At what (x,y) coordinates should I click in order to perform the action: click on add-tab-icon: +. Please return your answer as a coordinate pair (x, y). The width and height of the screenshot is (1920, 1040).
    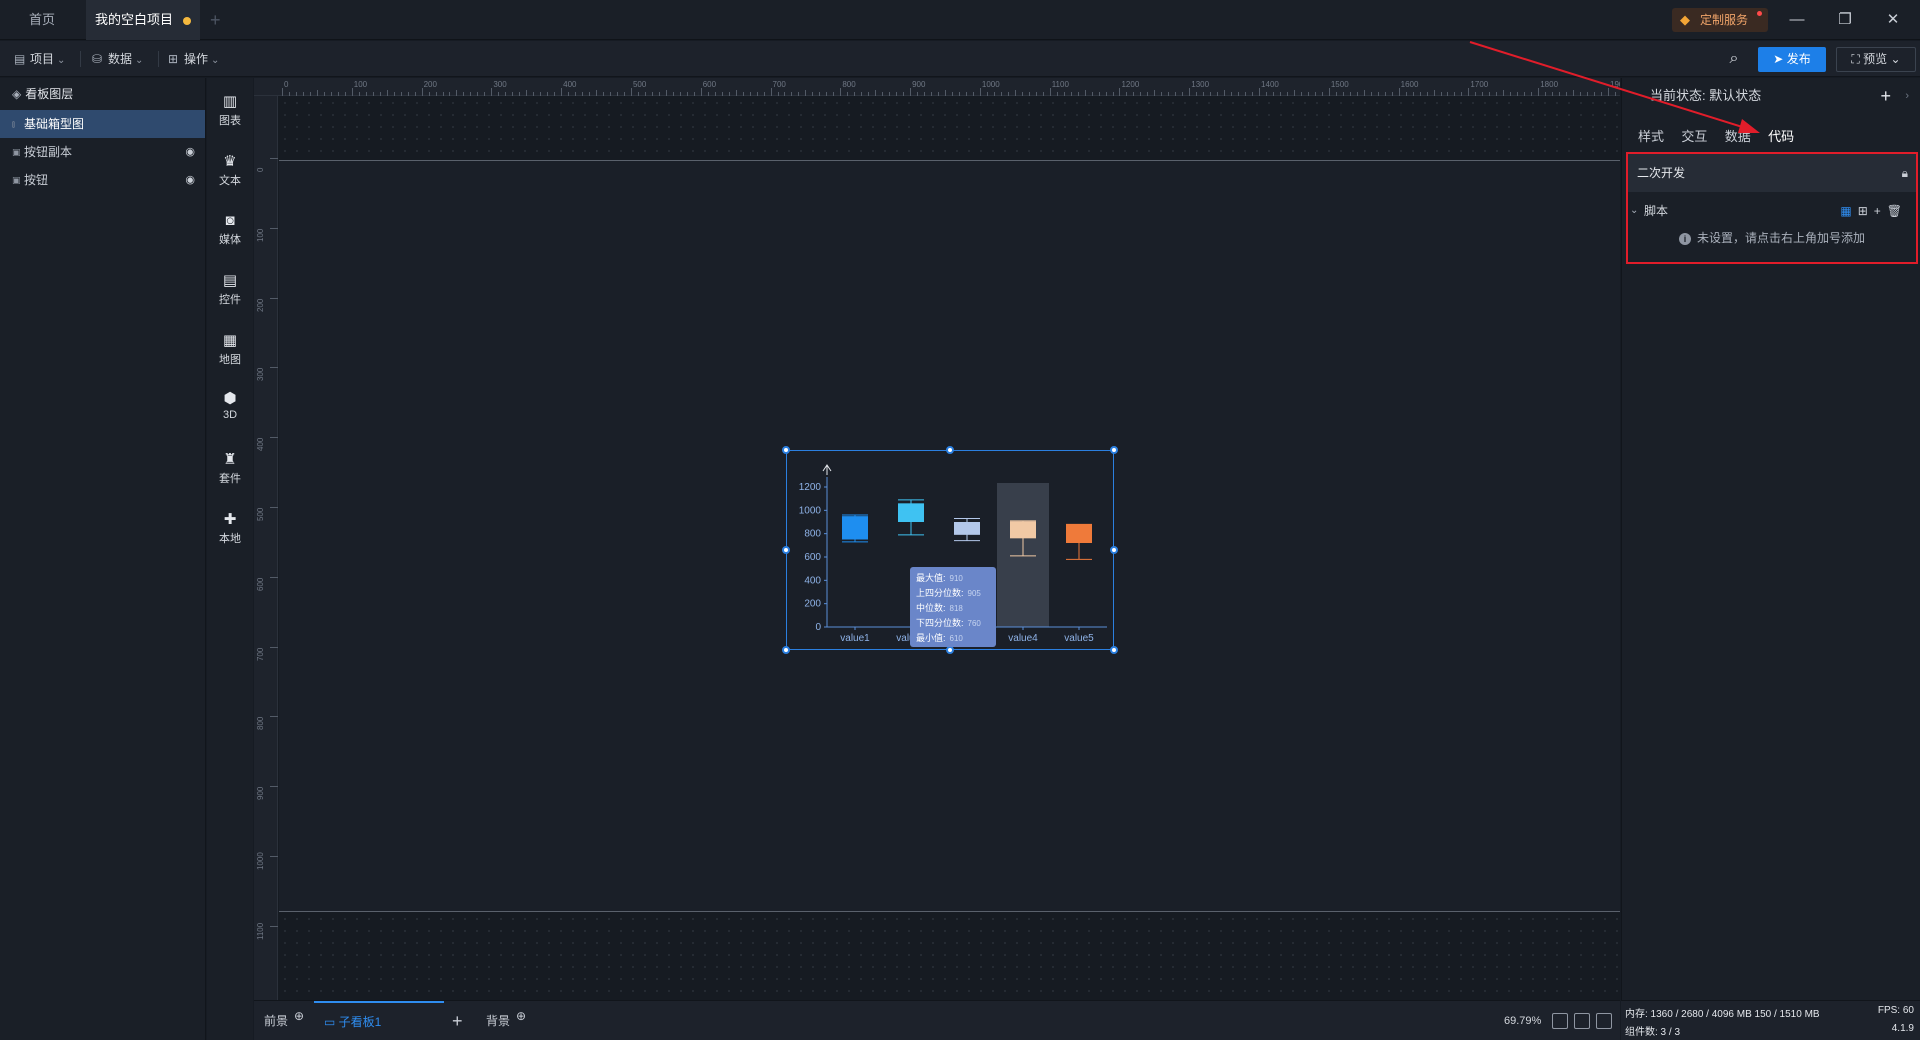
    Looking at the image, I should click on (215, 20).